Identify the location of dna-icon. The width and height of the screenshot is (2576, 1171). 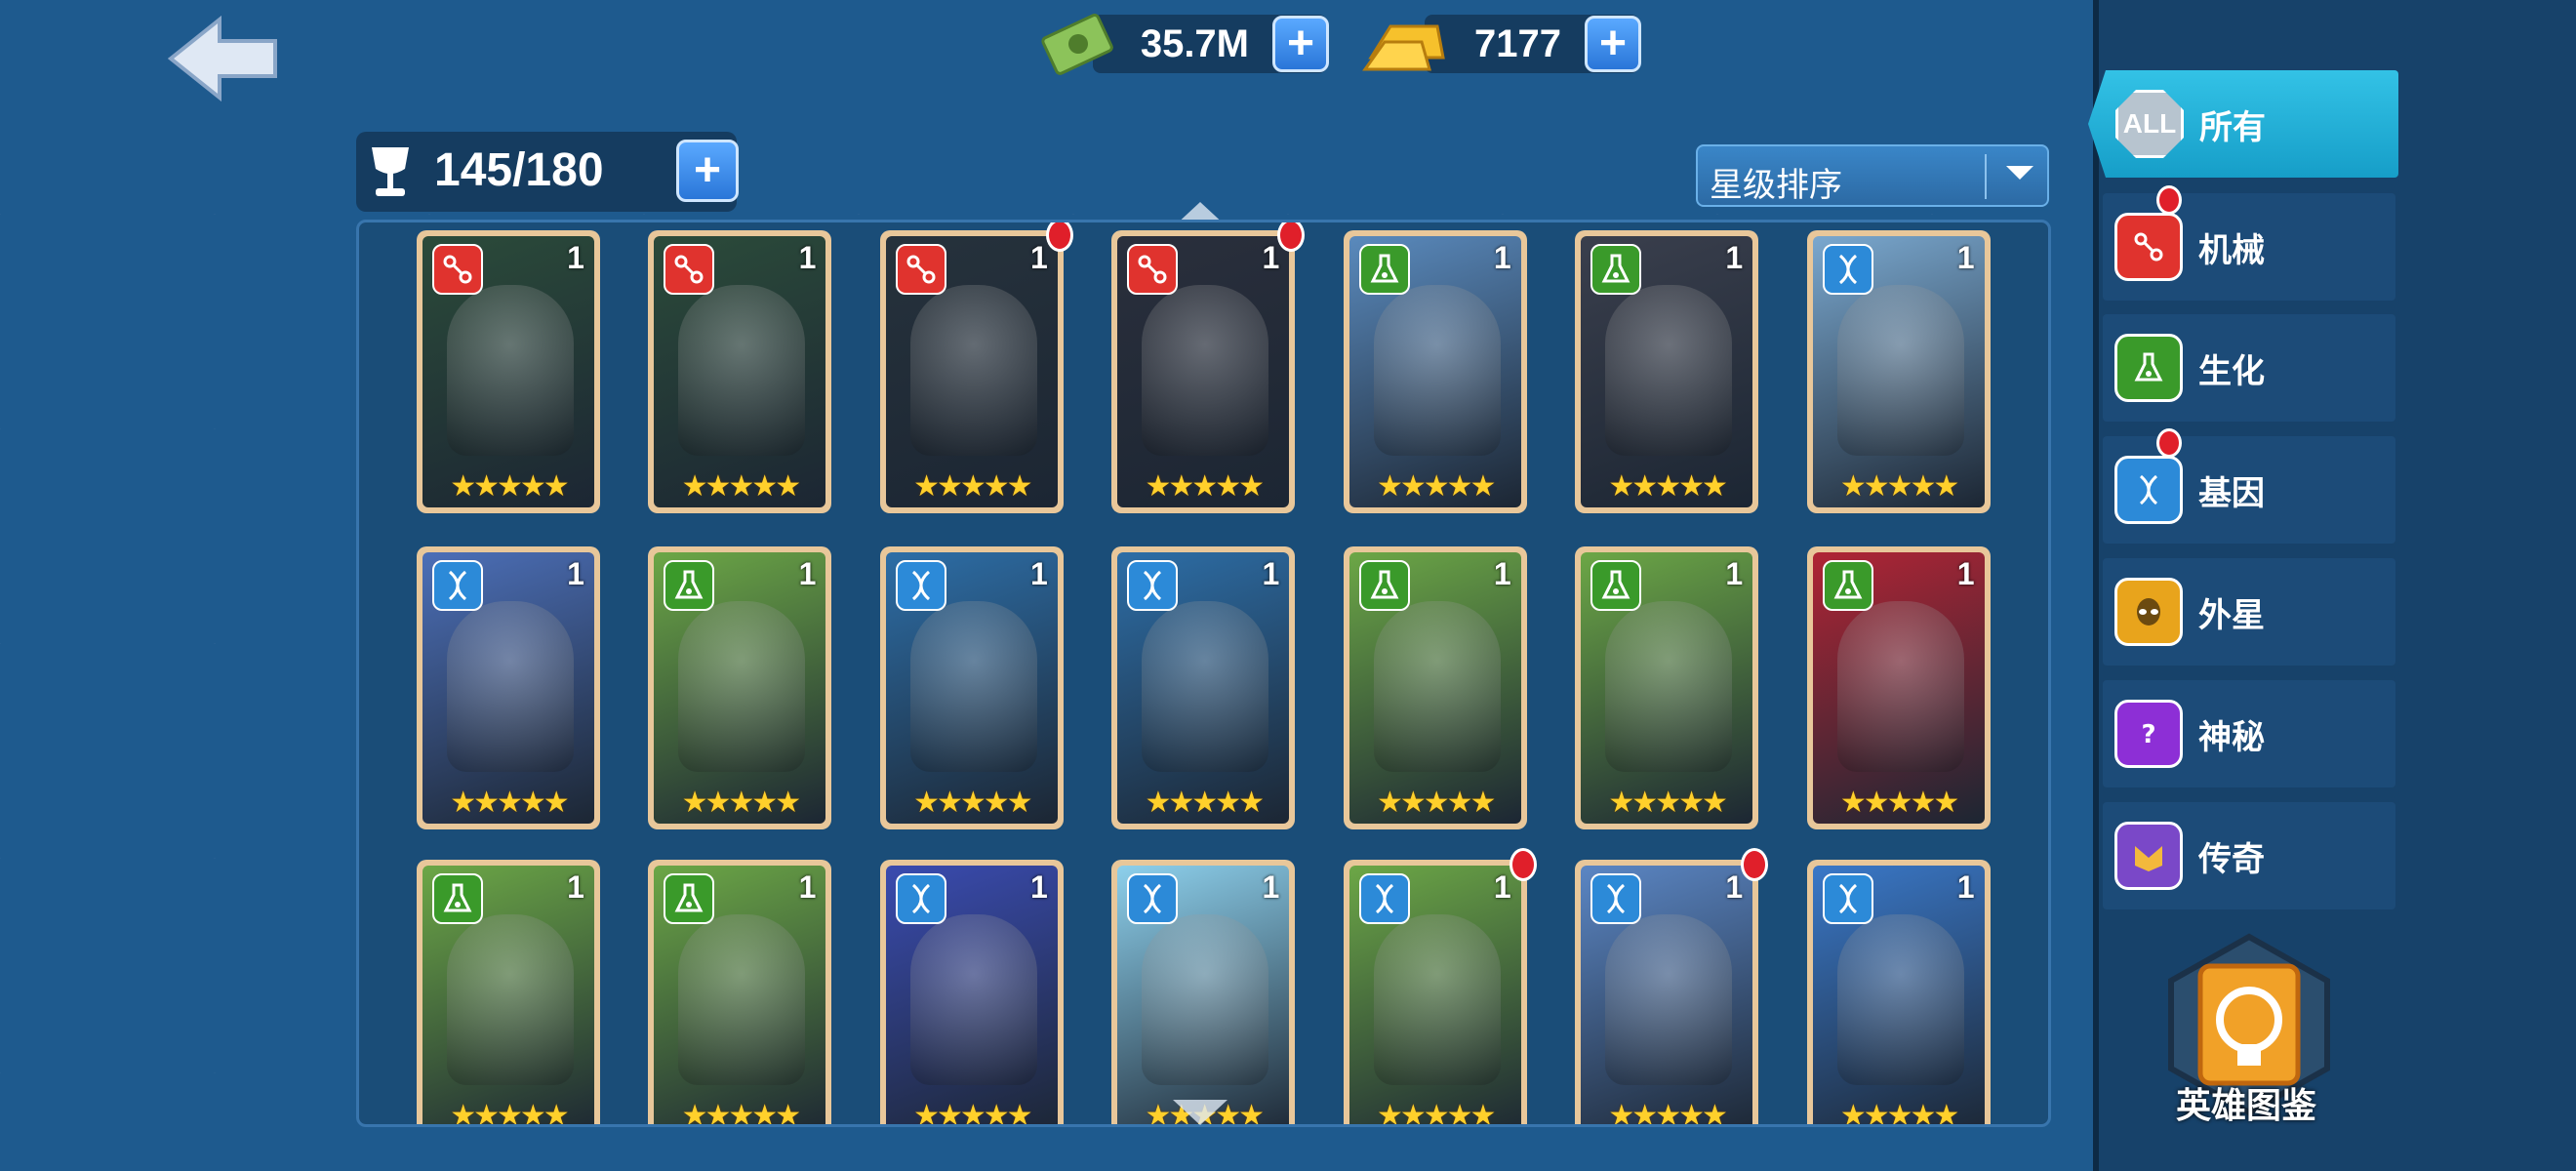
(2148, 490).